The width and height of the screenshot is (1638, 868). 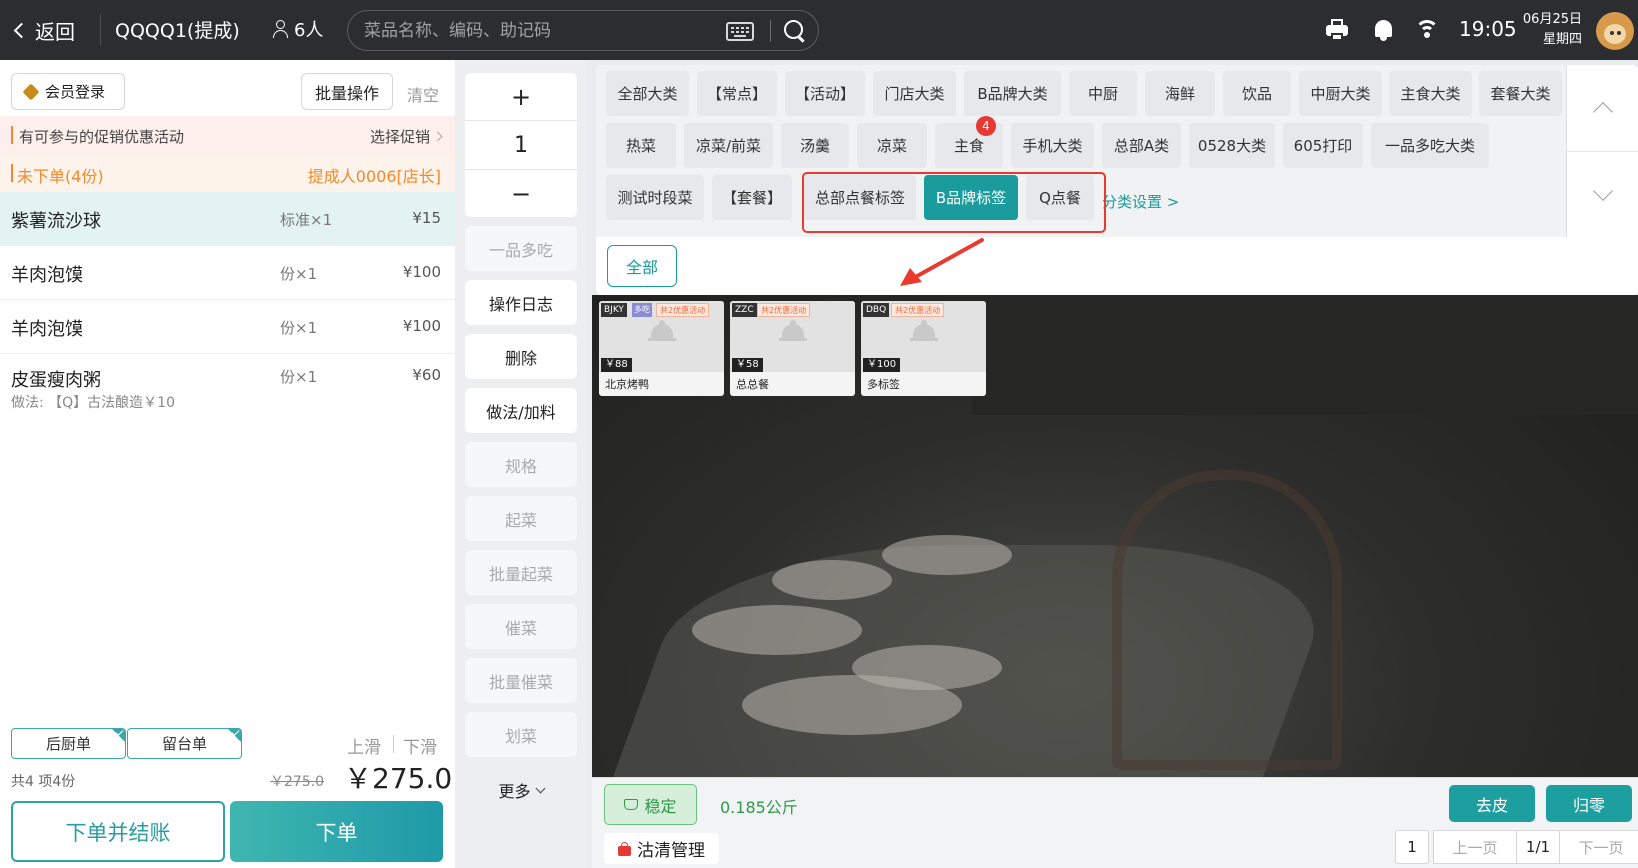 I want to click on batch-rush-button: 批量催菜, so click(x=521, y=680).